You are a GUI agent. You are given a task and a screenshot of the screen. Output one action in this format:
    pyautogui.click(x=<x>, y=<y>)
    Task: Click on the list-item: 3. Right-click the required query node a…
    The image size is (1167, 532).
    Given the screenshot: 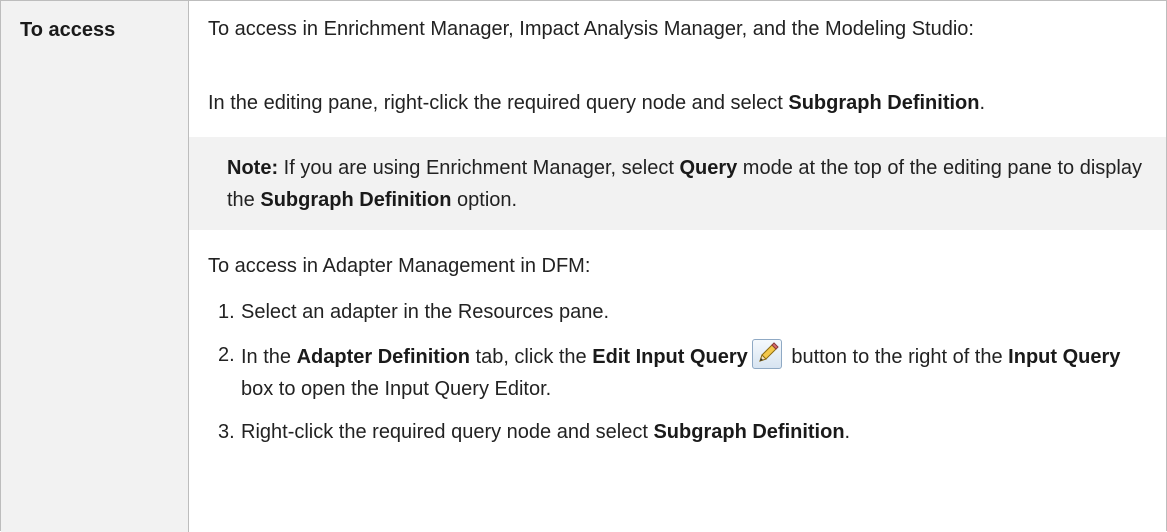 What is the action you would take?
    pyautogui.click(x=677, y=432)
    